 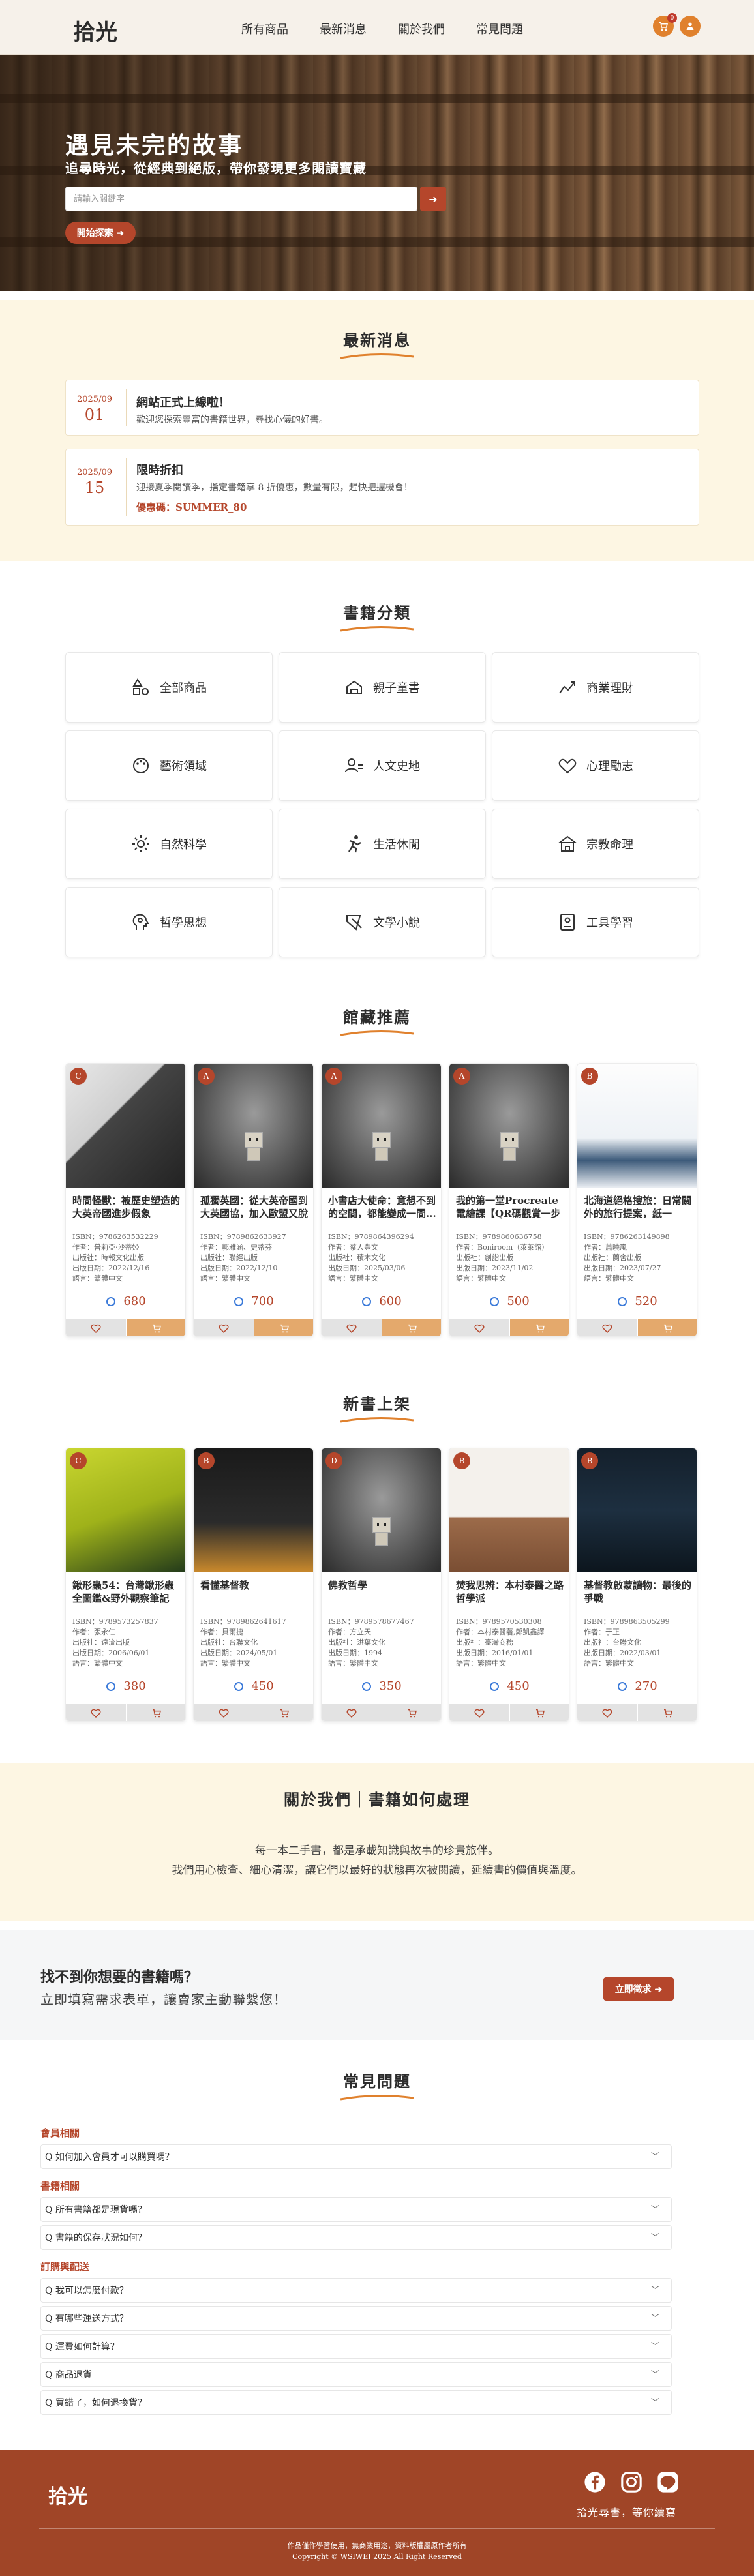 What do you see at coordinates (510, 1207) in the screenshot?
I see `book-title: 我的第一堂Procreate電繪課【QR碼觀賞一步一步教學】` at bounding box center [510, 1207].